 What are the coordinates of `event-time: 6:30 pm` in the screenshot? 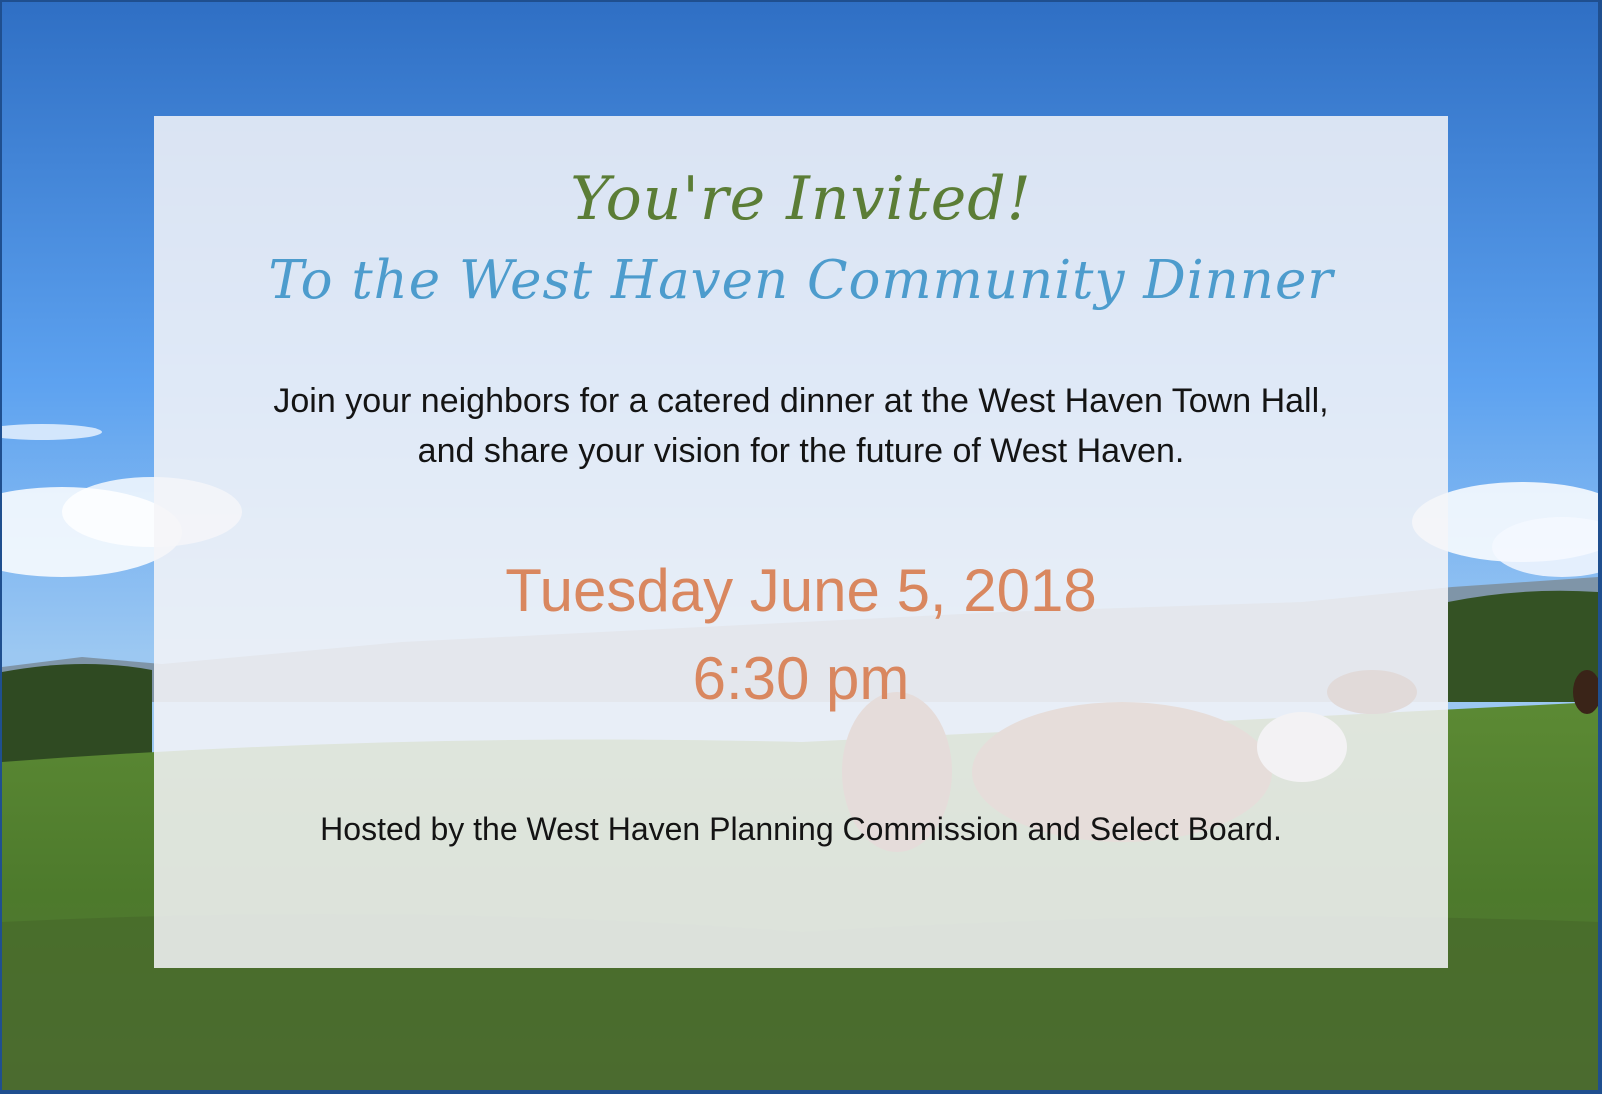 It's located at (801, 678).